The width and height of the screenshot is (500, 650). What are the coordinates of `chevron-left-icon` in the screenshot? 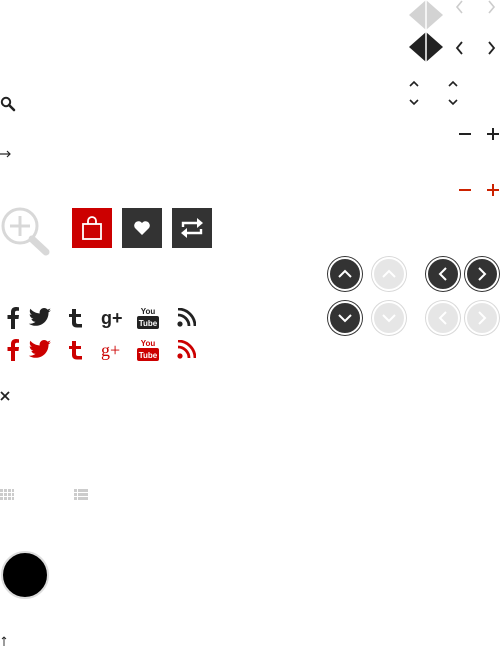 It's located at (460, 48).